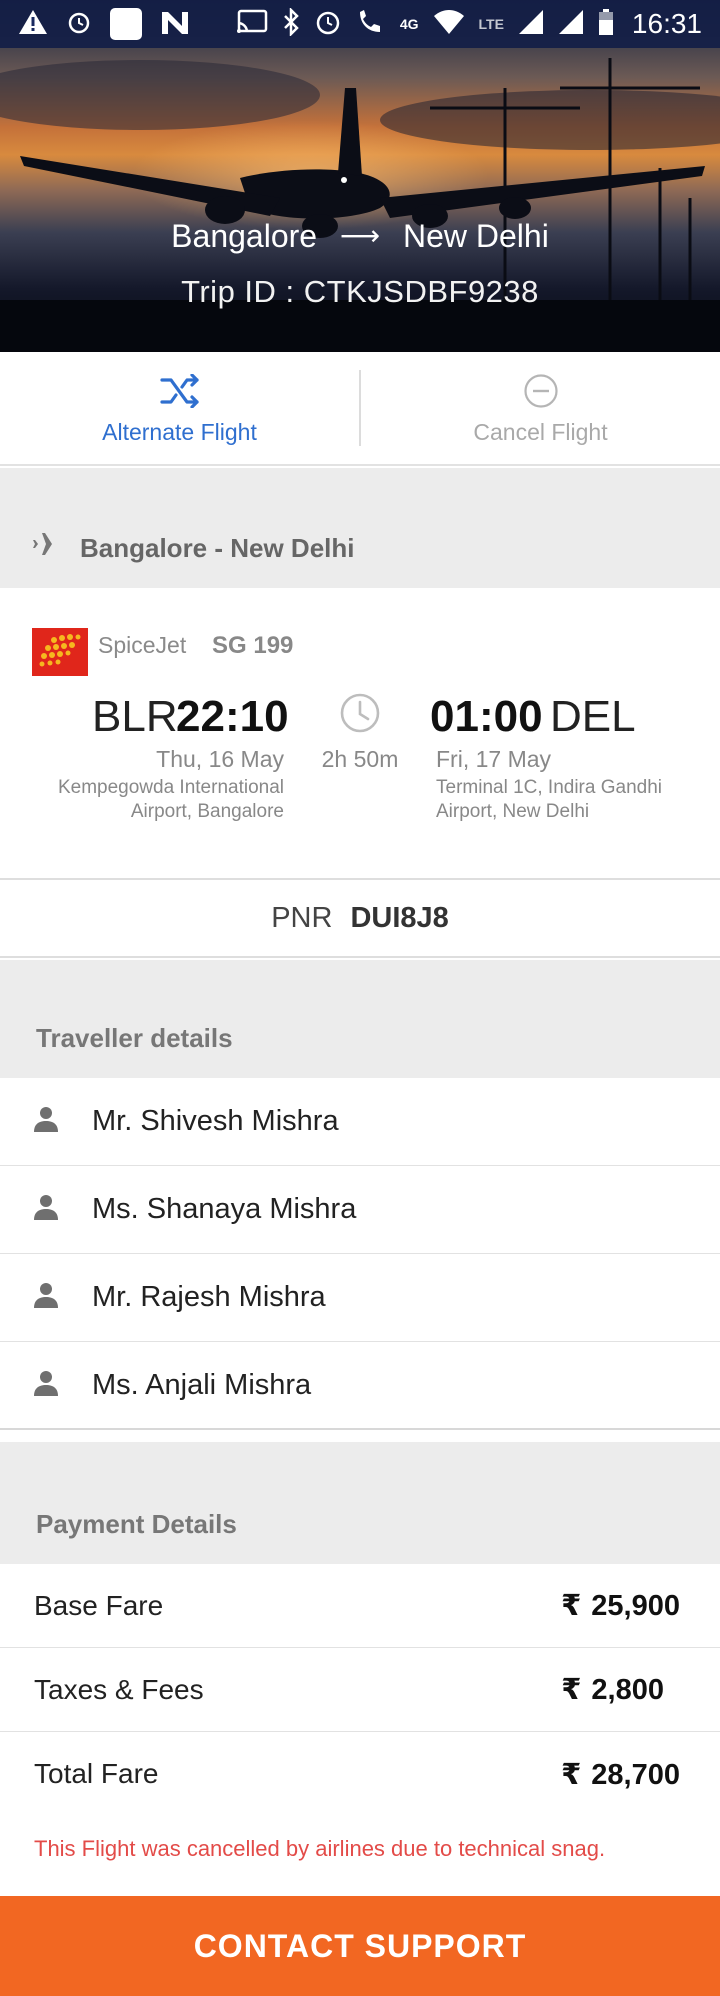  I want to click on traveller-row: Mr. Shivesh Mishra, so click(360, 1122).